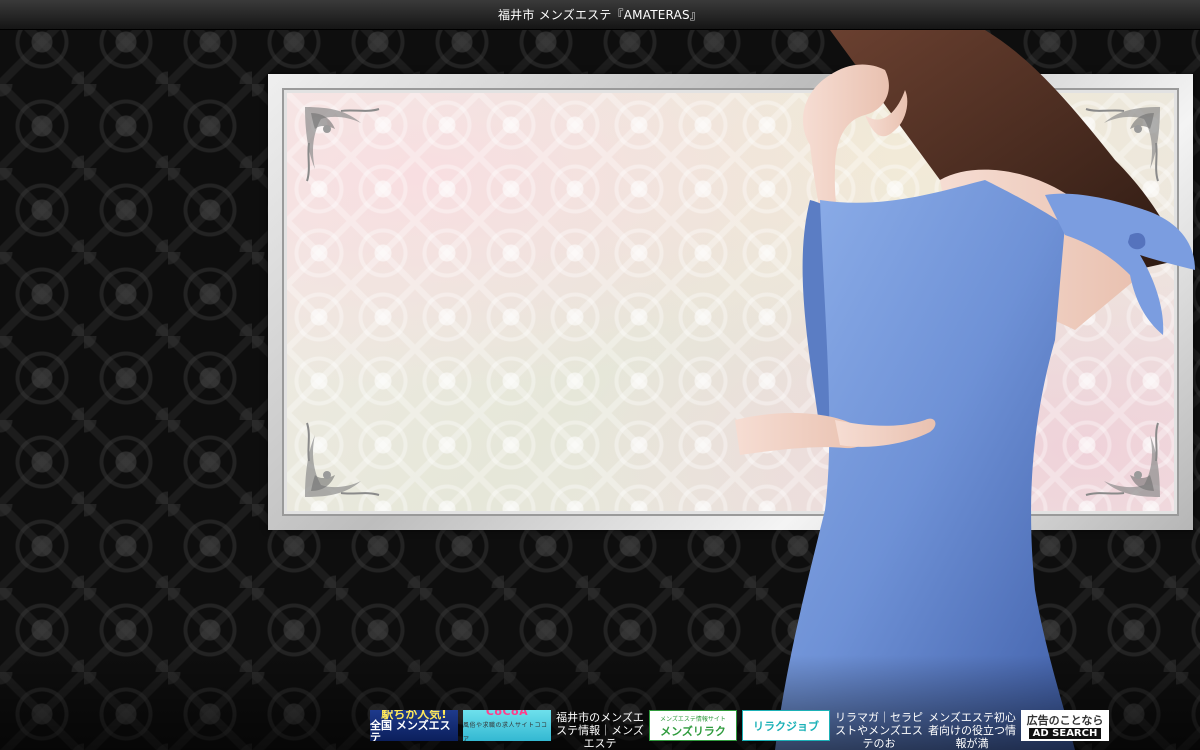  I want to click on banner-menzu-sub: メンズエステ情報サイト, so click(693, 719).